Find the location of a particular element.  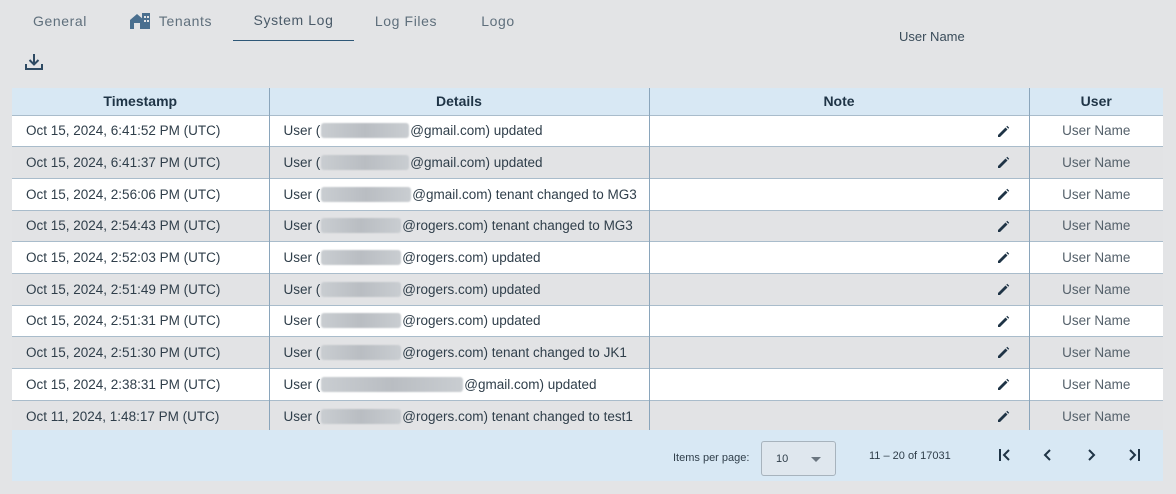

tab-label: Tenants is located at coordinates (185, 20).